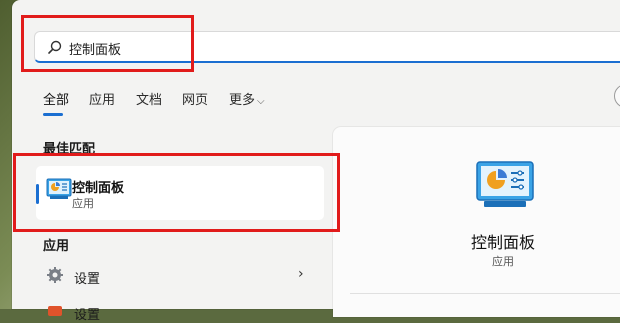 The width and height of the screenshot is (620, 323). Describe the element at coordinates (98, 188) in the screenshot. I see `best-match-title: 控制面板` at that location.